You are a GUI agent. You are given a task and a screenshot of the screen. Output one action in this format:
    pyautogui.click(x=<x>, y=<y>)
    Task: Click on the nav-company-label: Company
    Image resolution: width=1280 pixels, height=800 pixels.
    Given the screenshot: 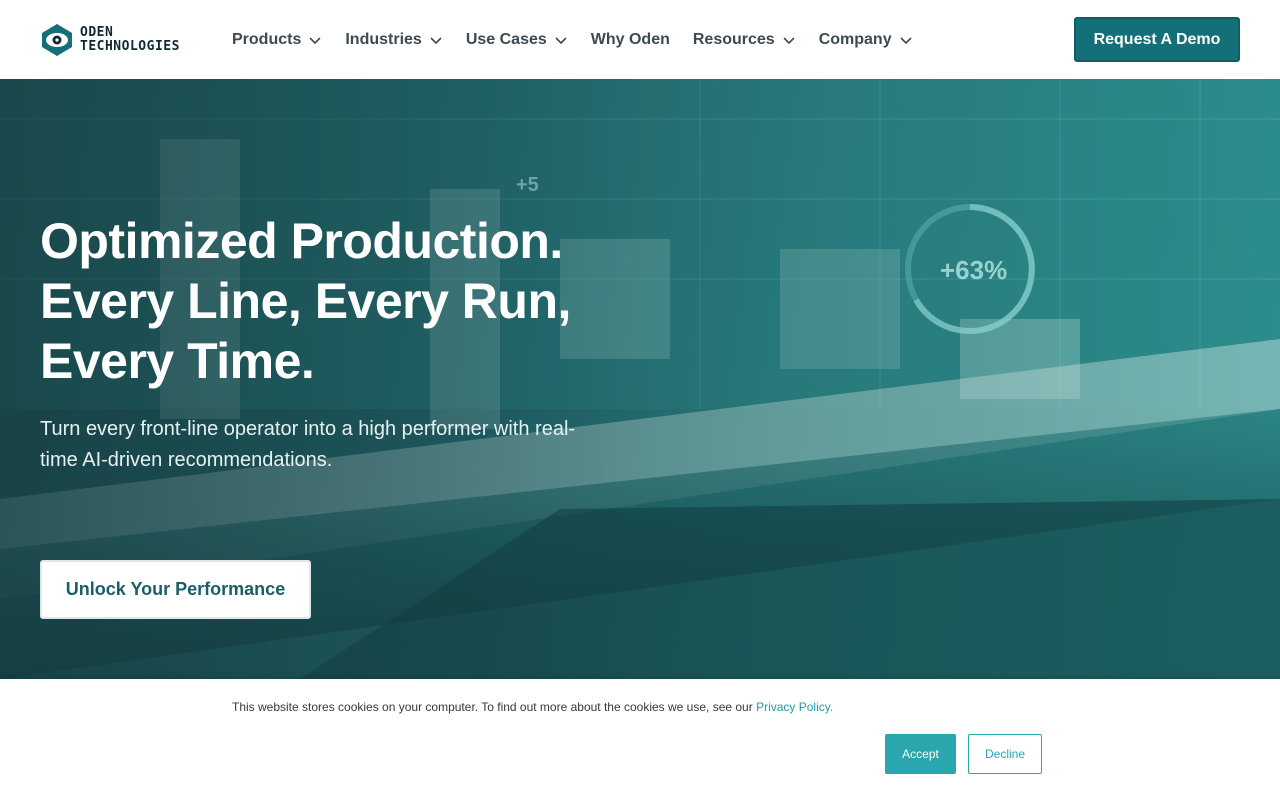 What is the action you would take?
    pyautogui.click(x=855, y=39)
    